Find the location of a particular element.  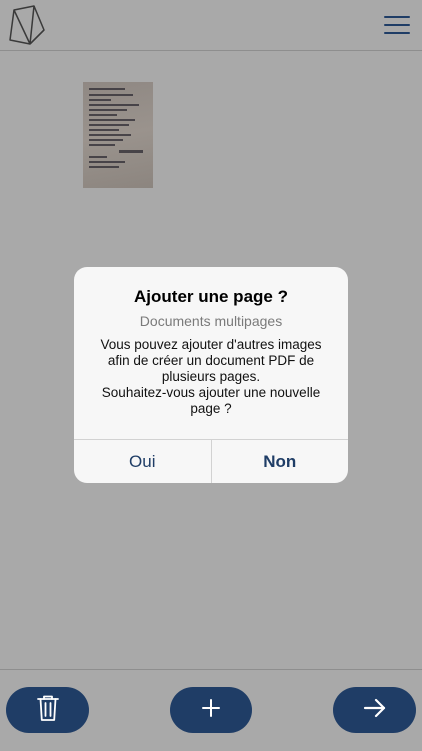

hamburger-menu-icon is located at coordinates (397, 25).